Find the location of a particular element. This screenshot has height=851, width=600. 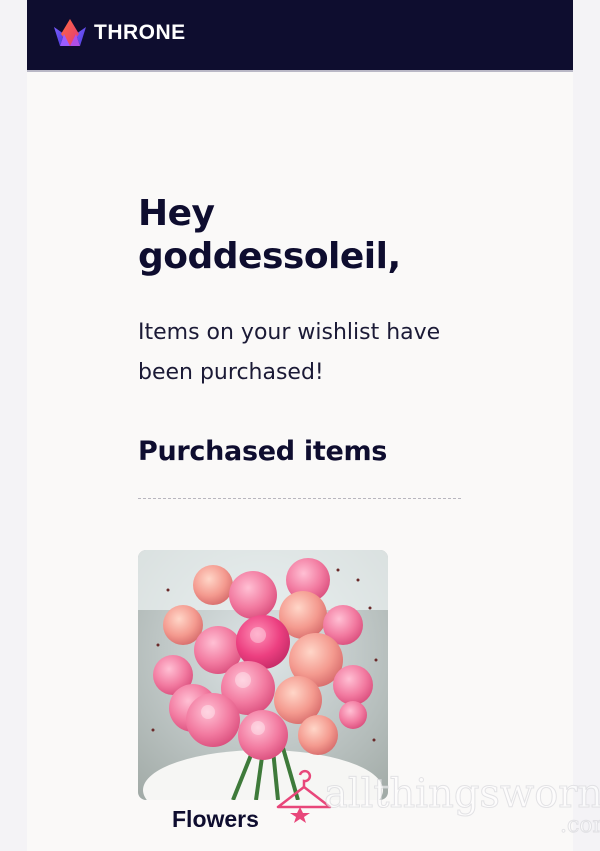

header-bar: THRONE is located at coordinates (300, 36).